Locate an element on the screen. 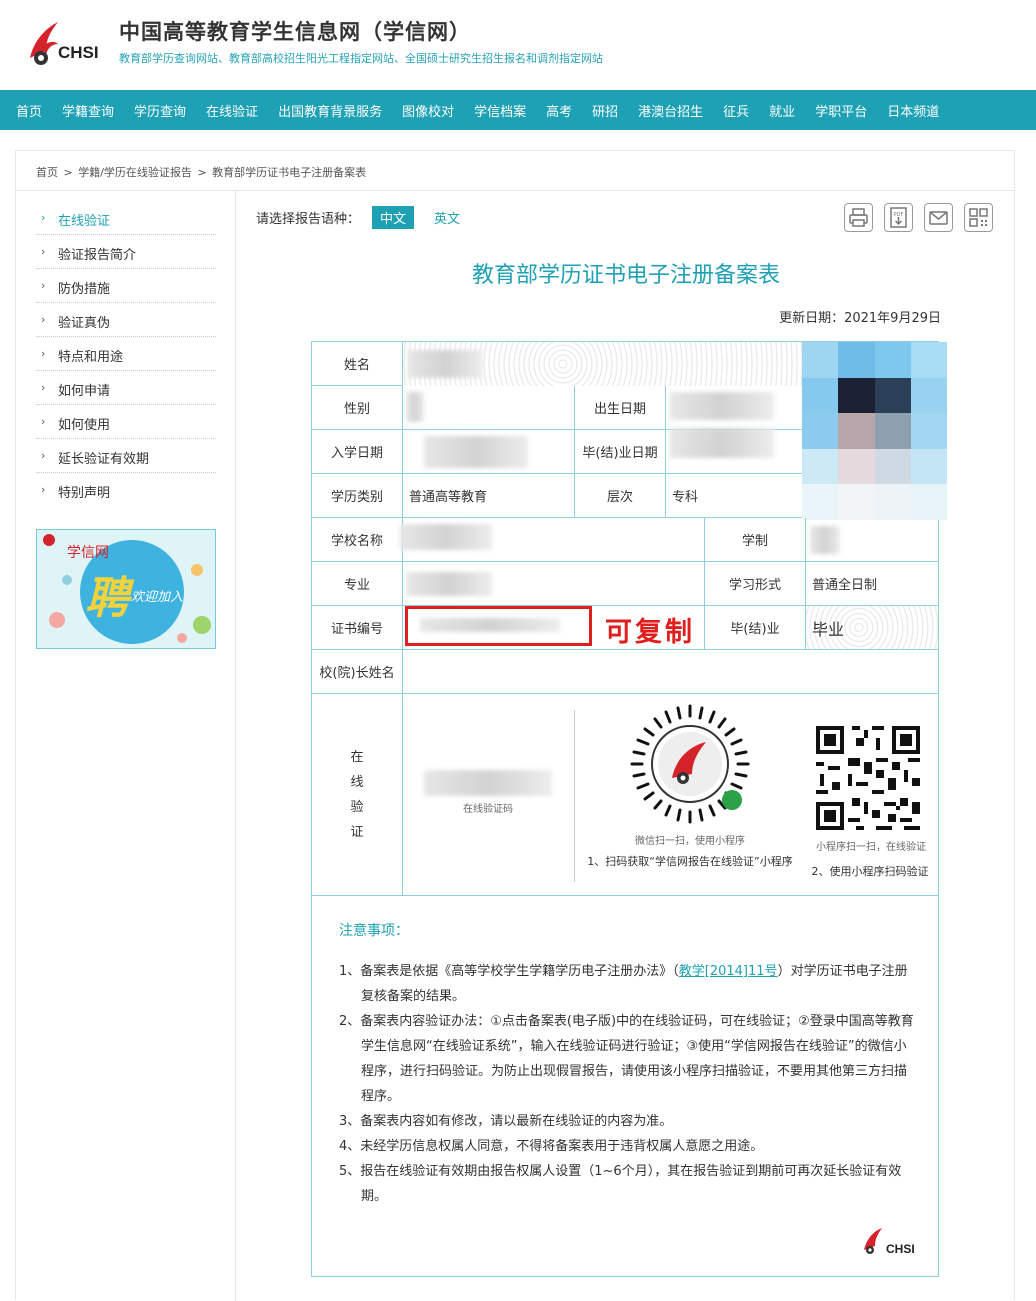 The height and width of the screenshot is (1301, 1036). sidebar-item-label: 防伪措施 is located at coordinates (84, 289).